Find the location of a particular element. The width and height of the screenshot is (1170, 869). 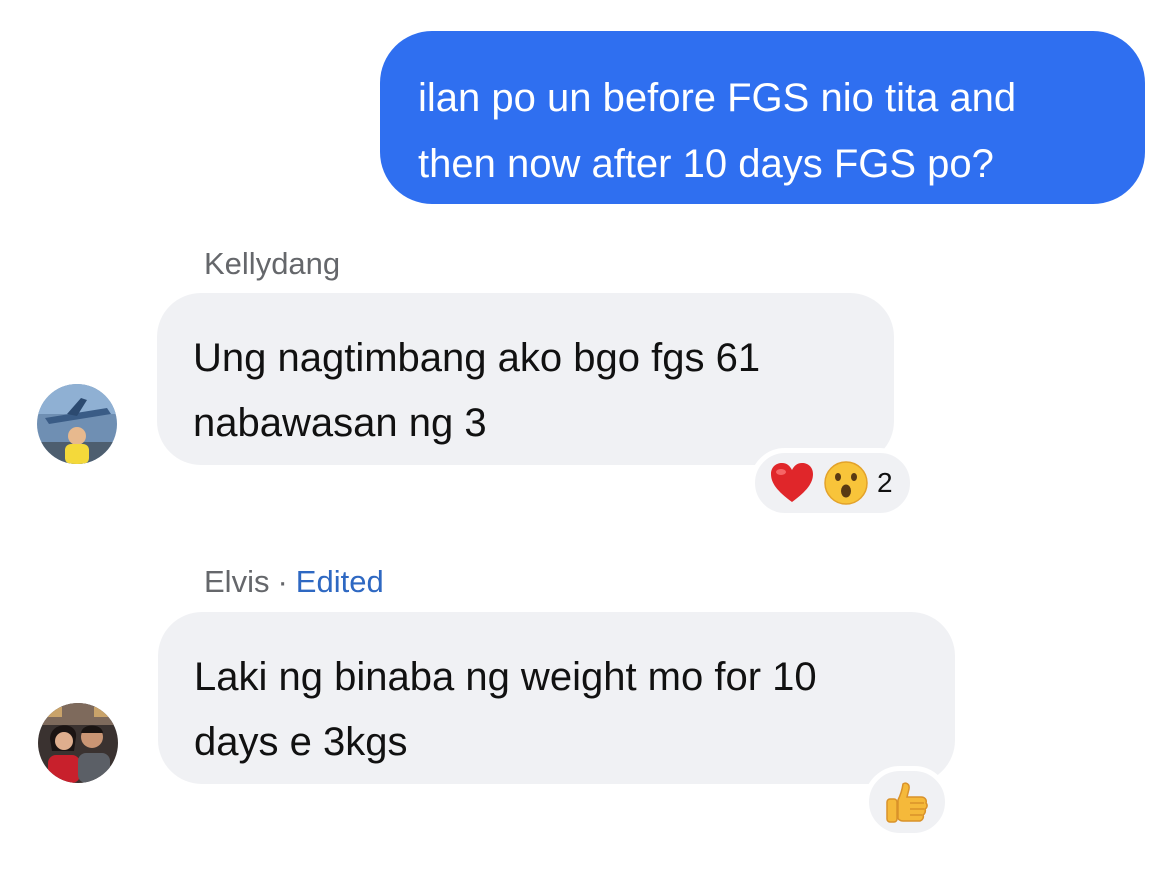

thumbs-up-icon is located at coordinates (907, 802).